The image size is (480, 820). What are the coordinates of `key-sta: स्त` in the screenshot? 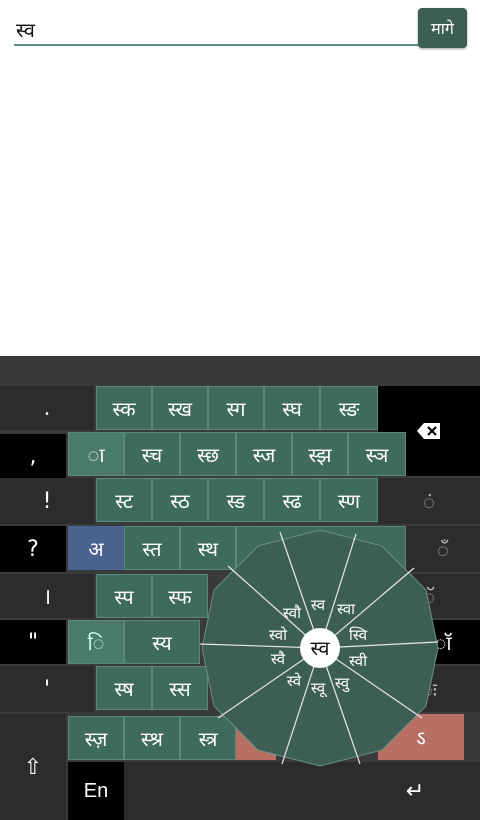 It's located at (152, 548).